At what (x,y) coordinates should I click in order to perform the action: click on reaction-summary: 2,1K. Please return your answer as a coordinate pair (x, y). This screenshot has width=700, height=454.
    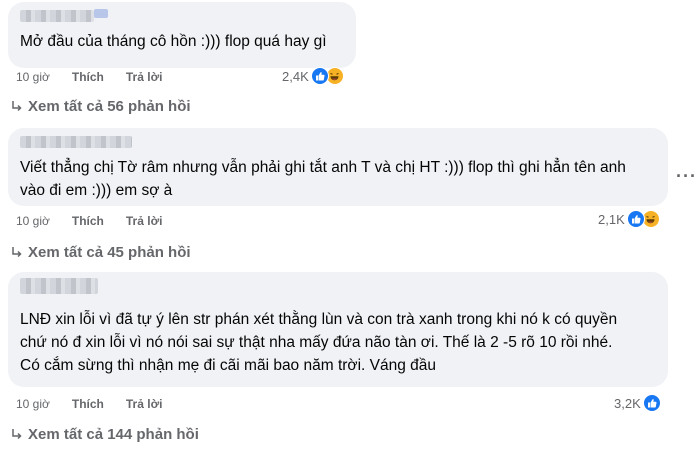
    Looking at the image, I should click on (629, 219).